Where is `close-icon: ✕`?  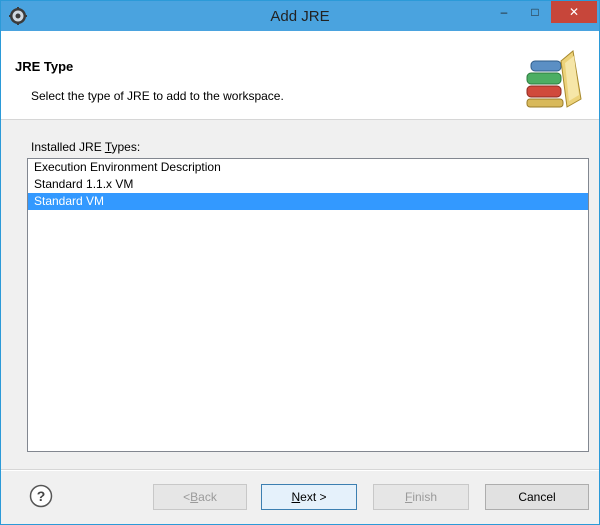
close-icon: ✕ is located at coordinates (574, 12).